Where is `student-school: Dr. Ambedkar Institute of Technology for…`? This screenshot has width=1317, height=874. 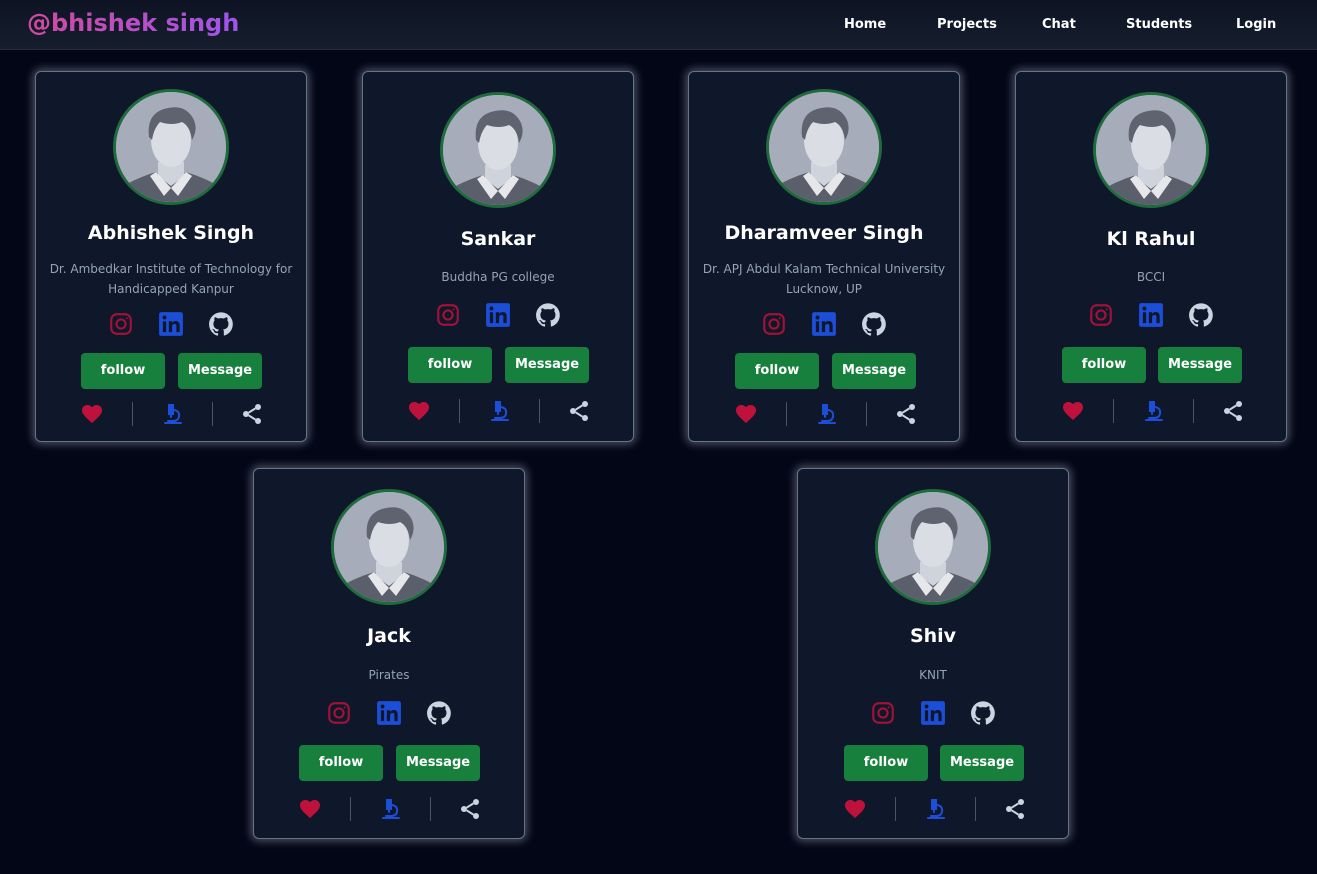
student-school: Dr. Ambedkar Institute of Technology for… is located at coordinates (171, 279).